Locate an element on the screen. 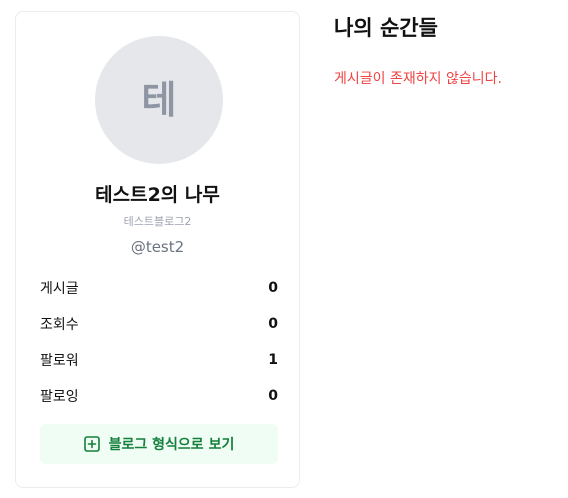 Image resolution: width=568 pixels, height=498 pixels. stat-row-views: 조회수 0 is located at coordinates (159, 324).